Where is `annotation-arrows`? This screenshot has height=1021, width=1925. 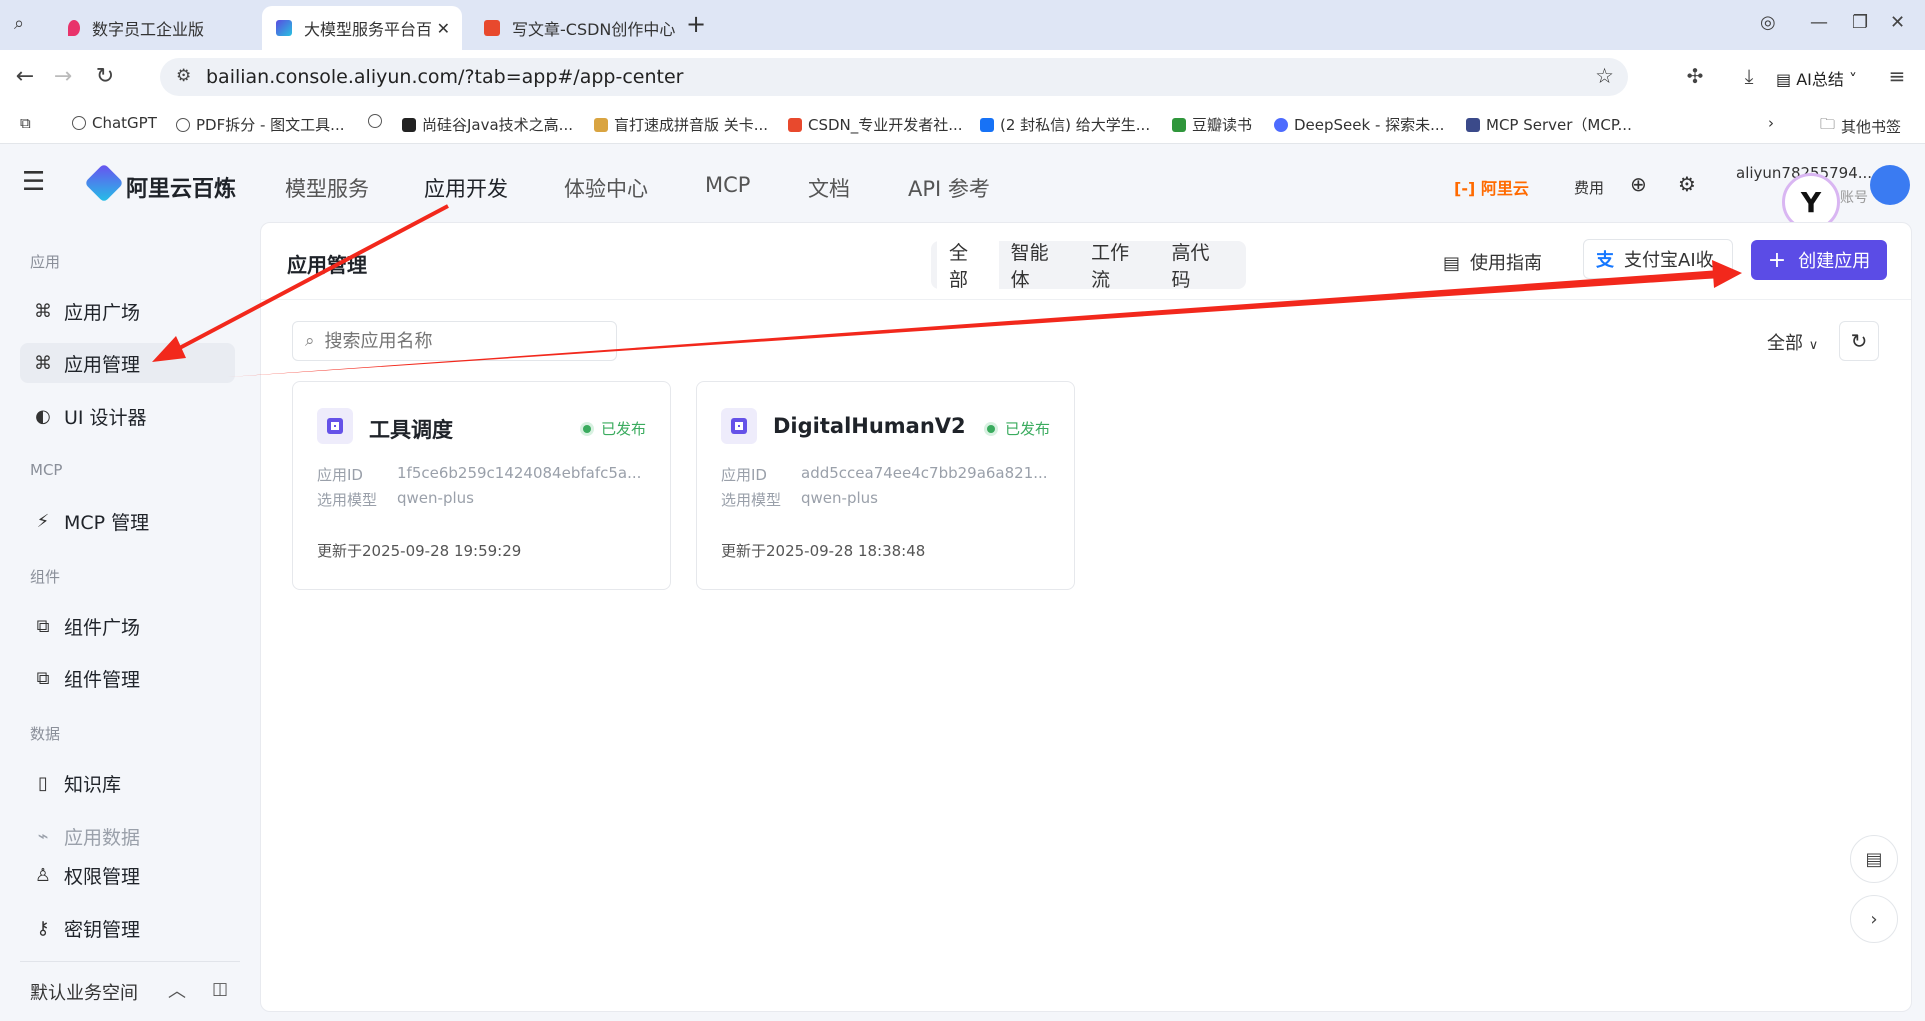
annotation-arrows is located at coordinates (947, 290).